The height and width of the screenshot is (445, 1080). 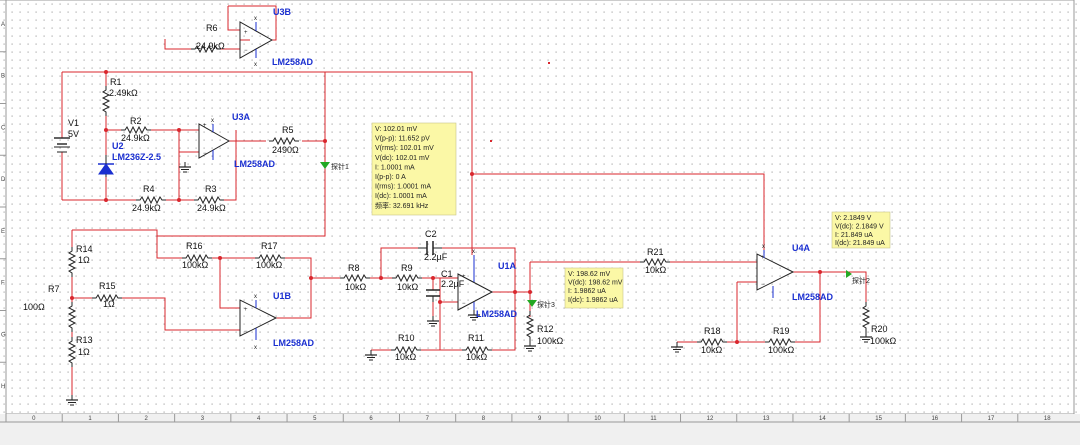 What do you see at coordinates (934, 419) in the screenshot?
I see `ruler-label: 16` at bounding box center [934, 419].